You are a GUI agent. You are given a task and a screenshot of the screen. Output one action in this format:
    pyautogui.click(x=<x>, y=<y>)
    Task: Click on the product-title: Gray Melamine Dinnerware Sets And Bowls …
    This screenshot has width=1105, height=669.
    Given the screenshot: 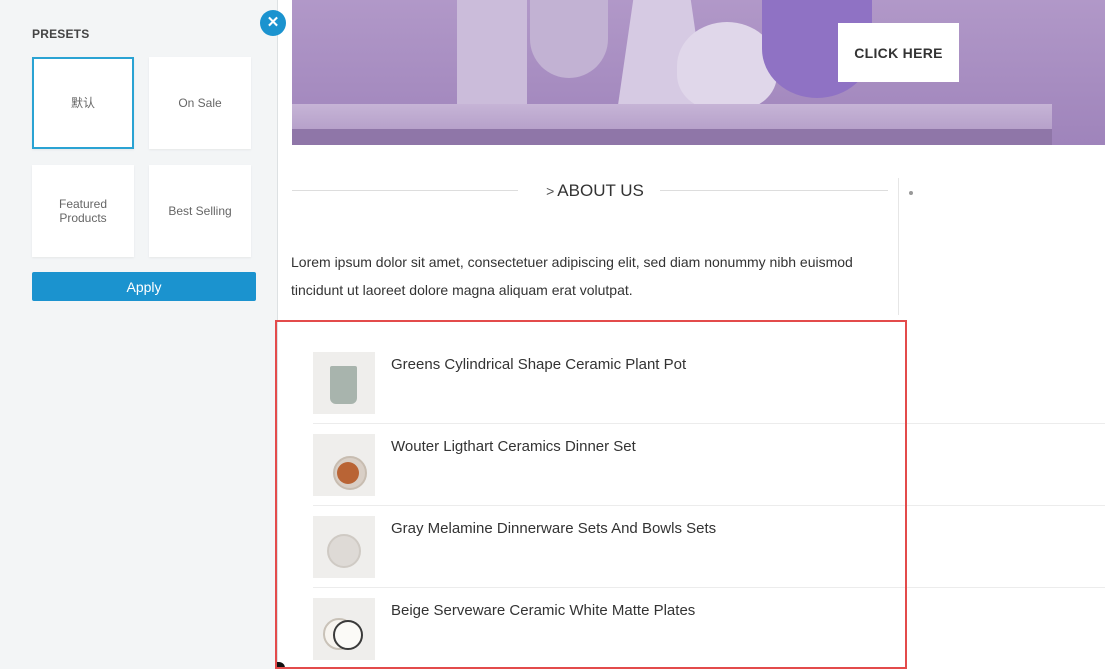 What is the action you would take?
    pyautogui.click(x=553, y=528)
    